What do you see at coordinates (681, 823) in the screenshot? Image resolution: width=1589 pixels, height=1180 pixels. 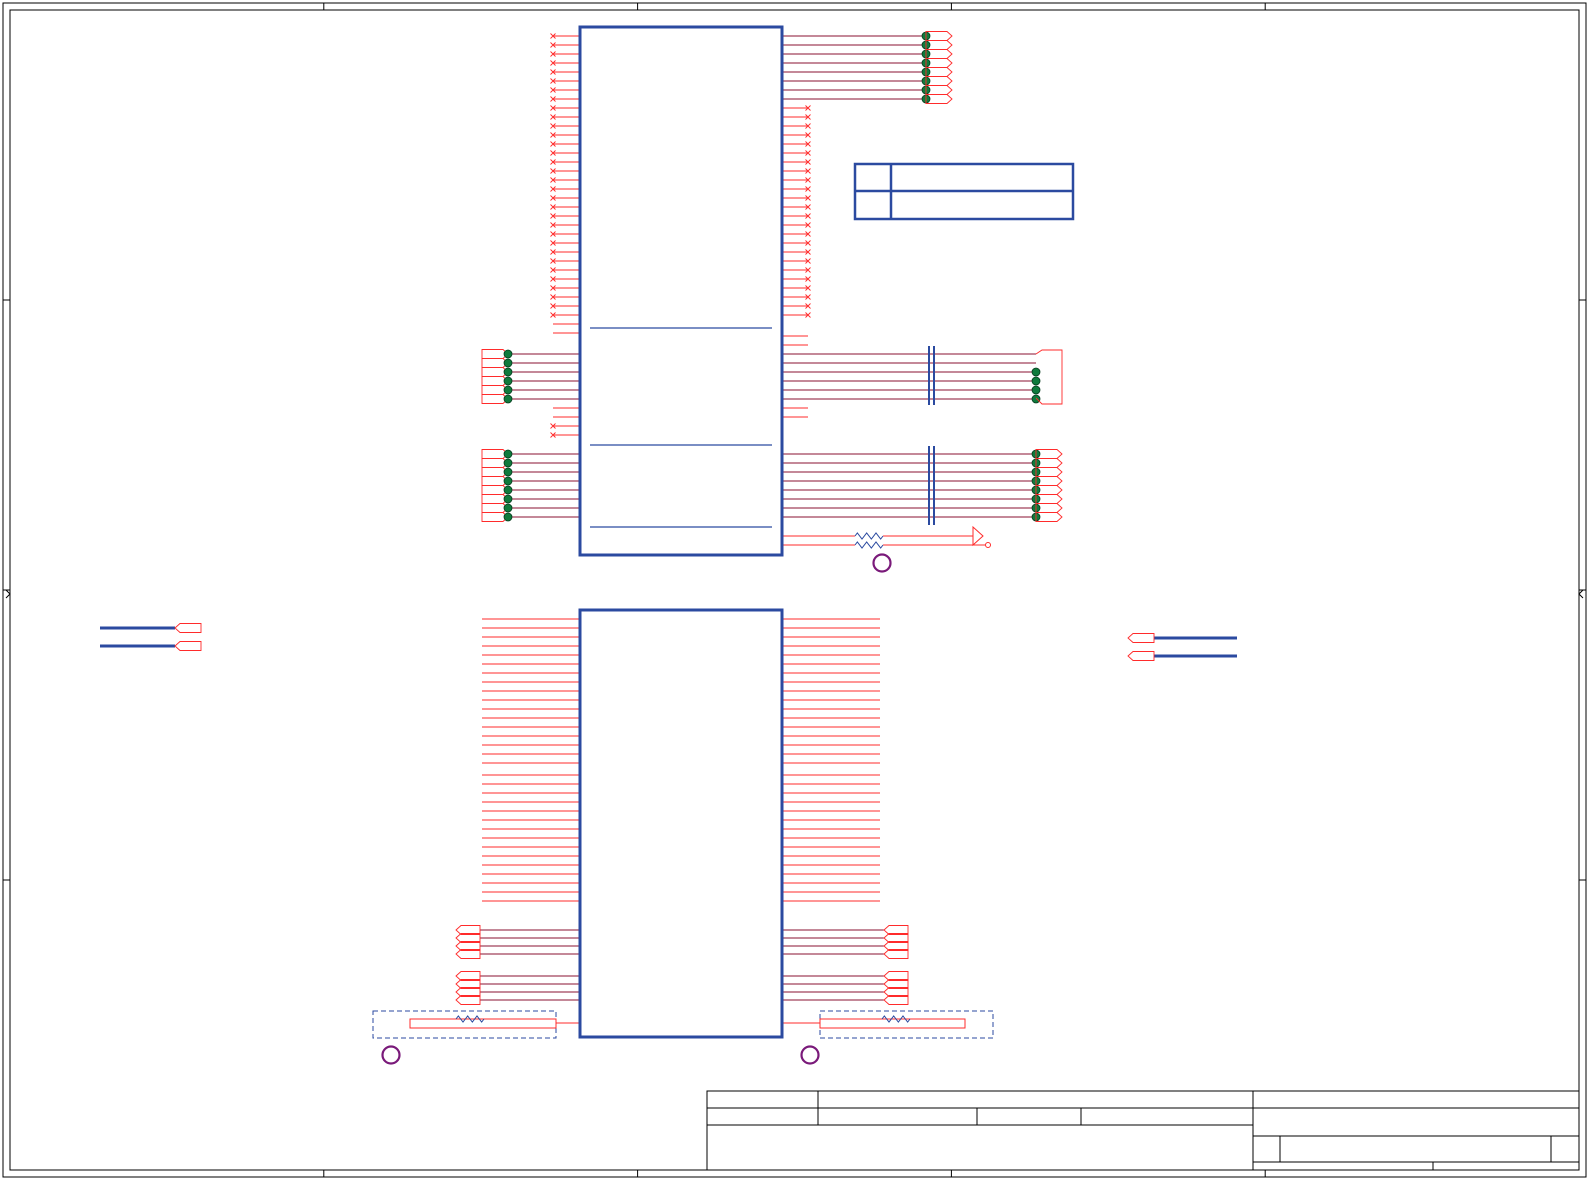 I see `lower-ic-outline` at bounding box center [681, 823].